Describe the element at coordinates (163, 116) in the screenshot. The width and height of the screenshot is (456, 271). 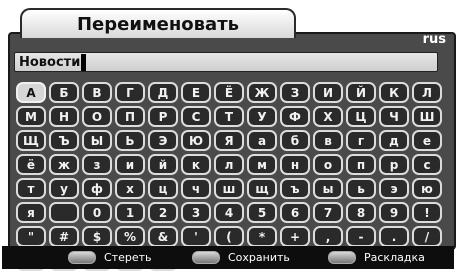
I see `key-17: Р` at that location.